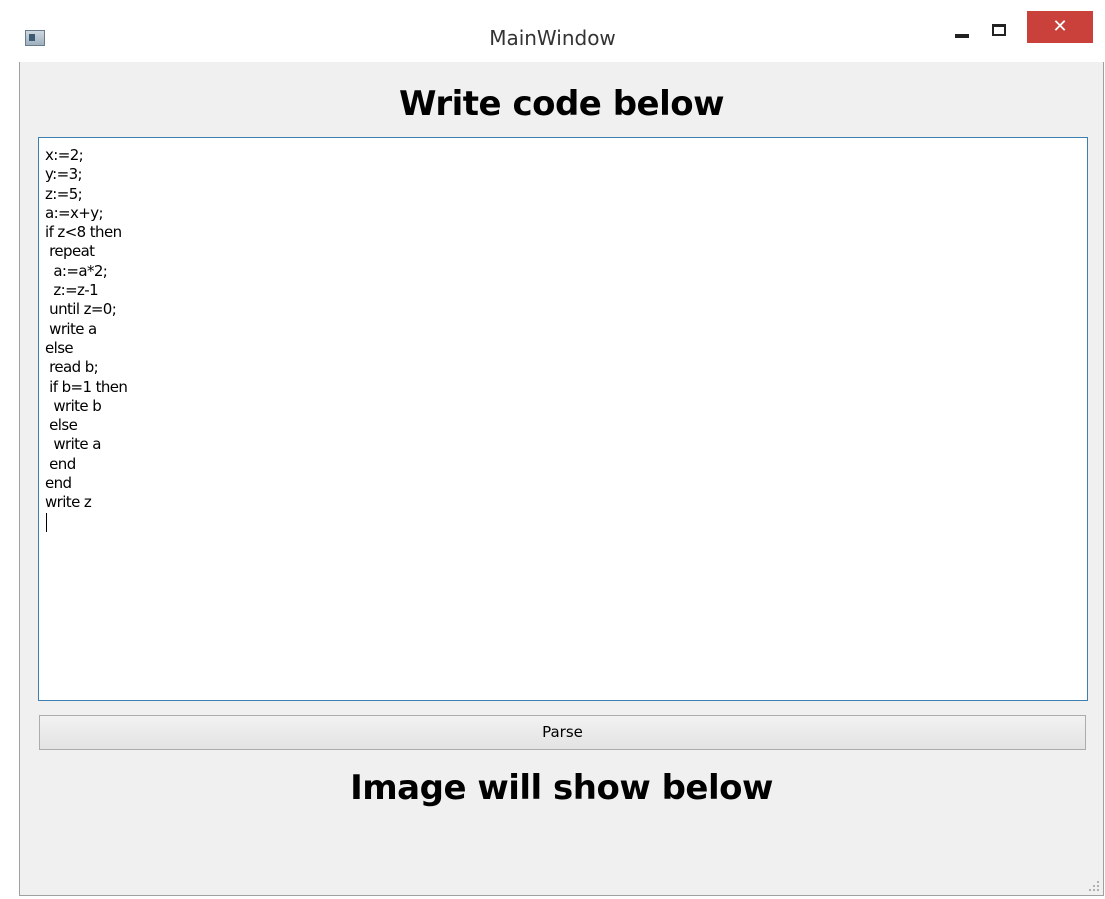 The height and width of the screenshot is (899, 1105). Describe the element at coordinates (1094, 886) in the screenshot. I see `resize-grip-icon` at that location.